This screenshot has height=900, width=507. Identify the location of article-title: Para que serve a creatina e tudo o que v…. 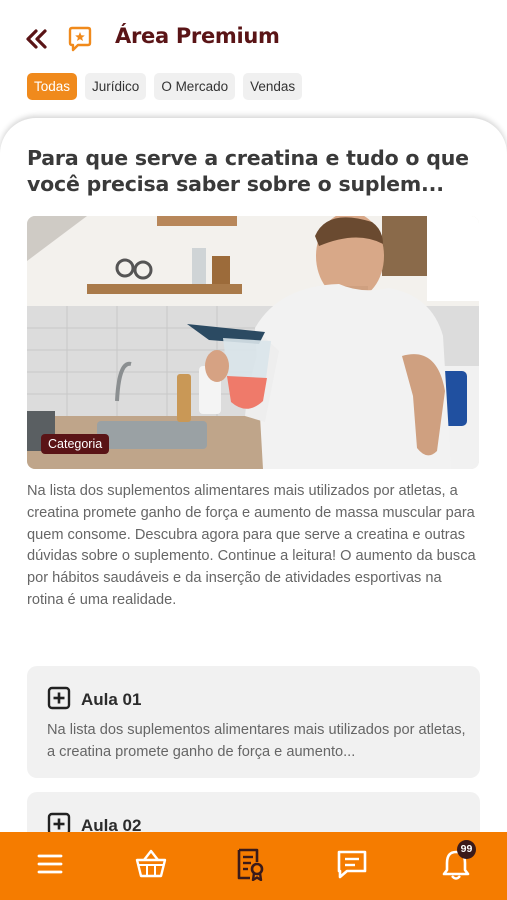
(257, 171).